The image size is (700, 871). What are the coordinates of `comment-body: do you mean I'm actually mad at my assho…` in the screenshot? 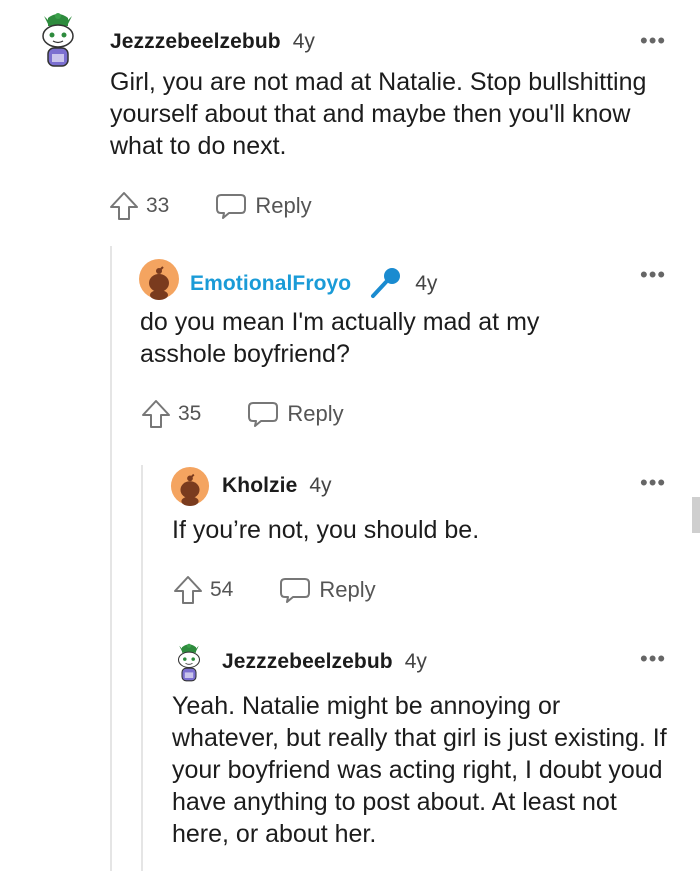 It's located at (340, 338).